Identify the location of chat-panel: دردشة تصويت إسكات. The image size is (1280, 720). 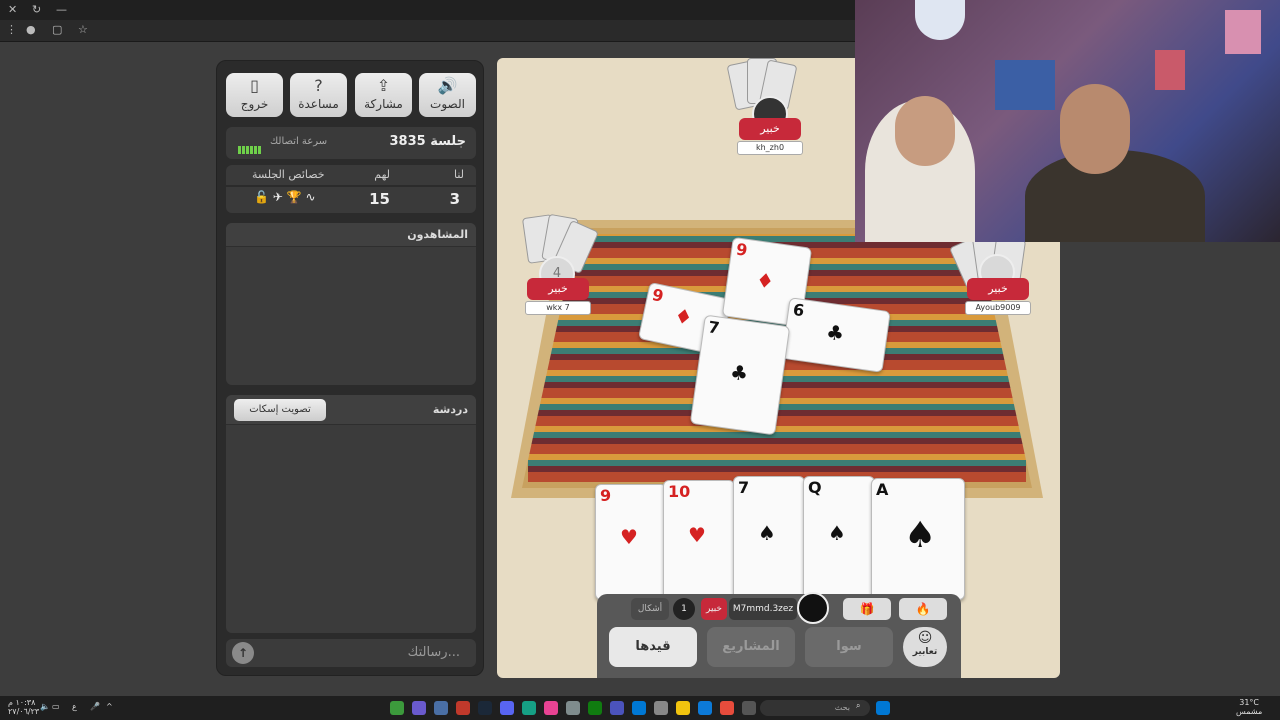
(351, 514).